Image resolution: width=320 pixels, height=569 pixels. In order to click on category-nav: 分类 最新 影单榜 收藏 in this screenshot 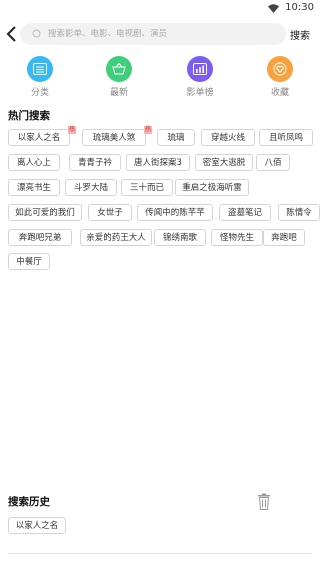, I will do `click(160, 79)`.